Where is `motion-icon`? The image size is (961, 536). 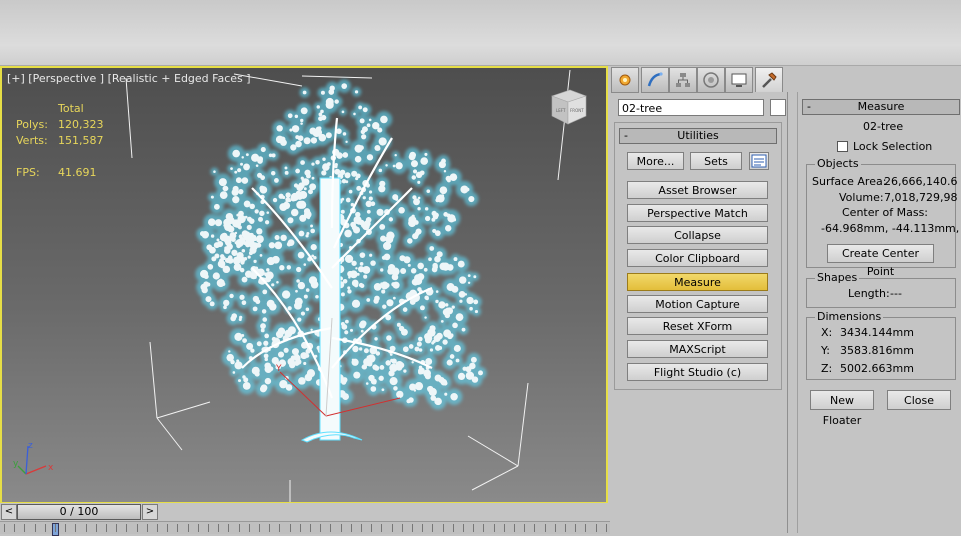 motion-icon is located at coordinates (711, 80).